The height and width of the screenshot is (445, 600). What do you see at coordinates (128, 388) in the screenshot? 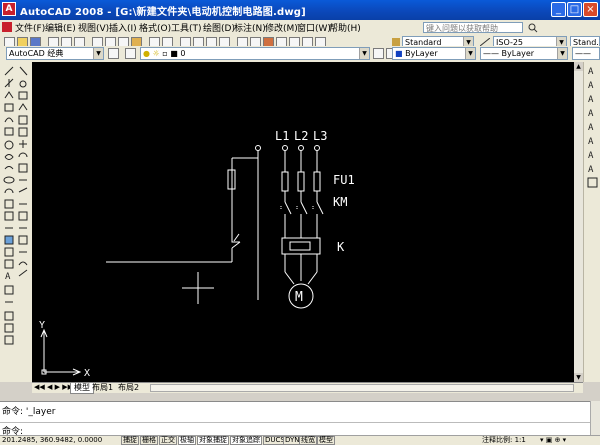
I see `tab-layout2: 布局2` at bounding box center [128, 388].